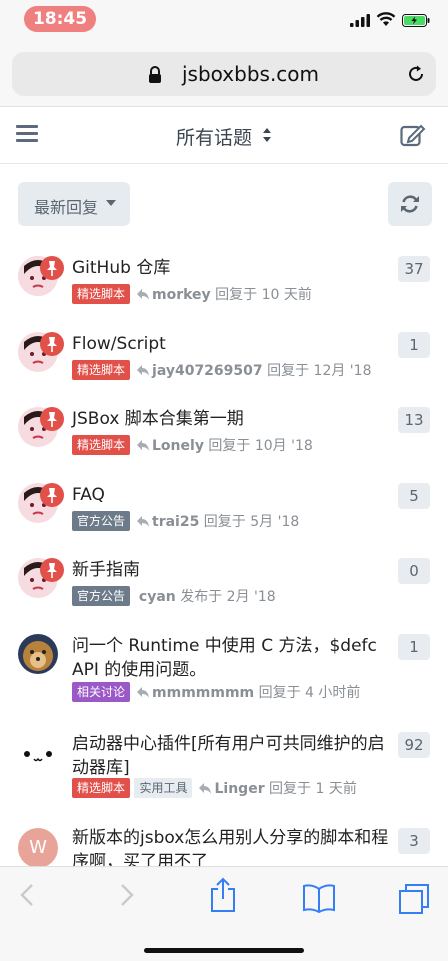 The height and width of the screenshot is (961, 448). Describe the element at coordinates (207, 371) in the screenshot. I see `username-link: jay407269507` at that location.